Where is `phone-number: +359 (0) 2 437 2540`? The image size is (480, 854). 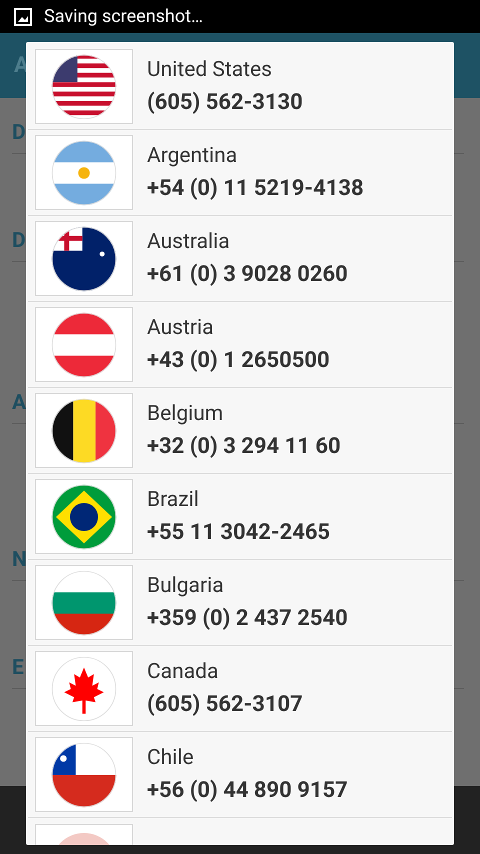
phone-number: +359 (0) 2 437 2540 is located at coordinates (247, 618).